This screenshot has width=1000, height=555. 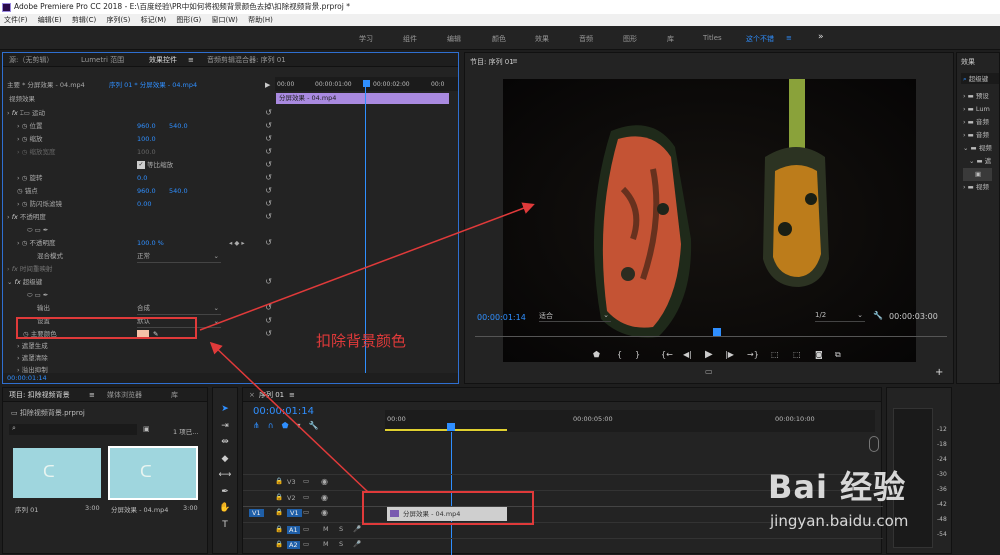 What do you see at coordinates (839, 521) in the screenshot?
I see `baidu-watermark-url: jingyan.baidu.com` at bounding box center [839, 521].